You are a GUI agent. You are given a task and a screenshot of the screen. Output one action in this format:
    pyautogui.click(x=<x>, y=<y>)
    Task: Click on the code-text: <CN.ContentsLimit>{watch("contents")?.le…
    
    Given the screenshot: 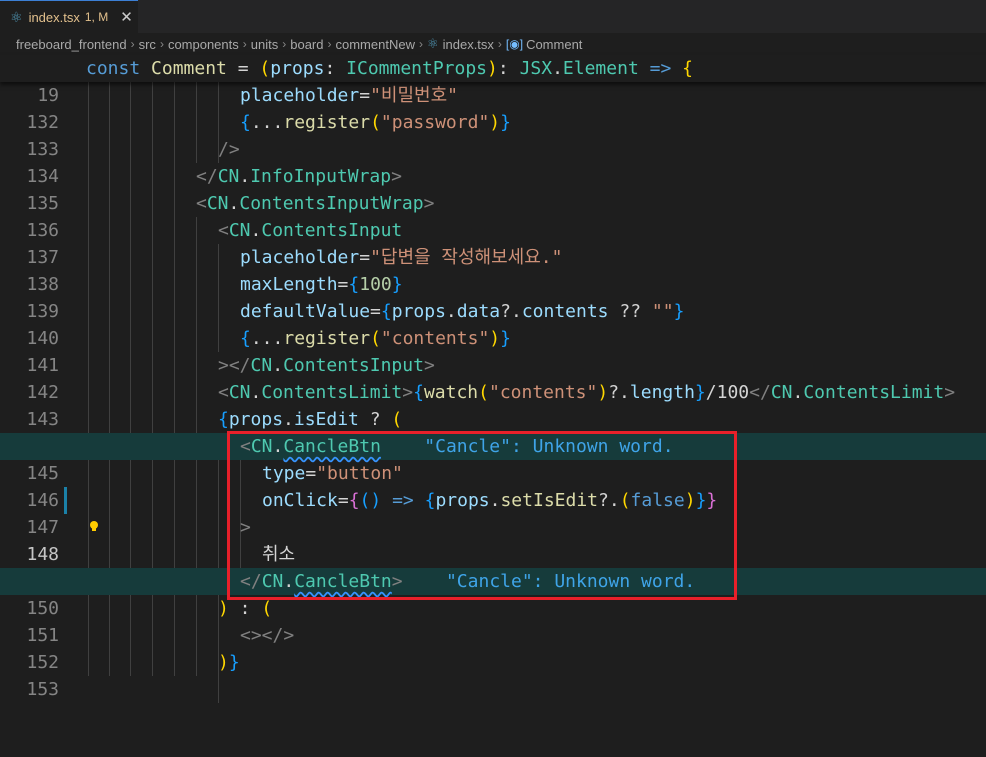 What is the action you would take?
    pyautogui.click(x=587, y=392)
    